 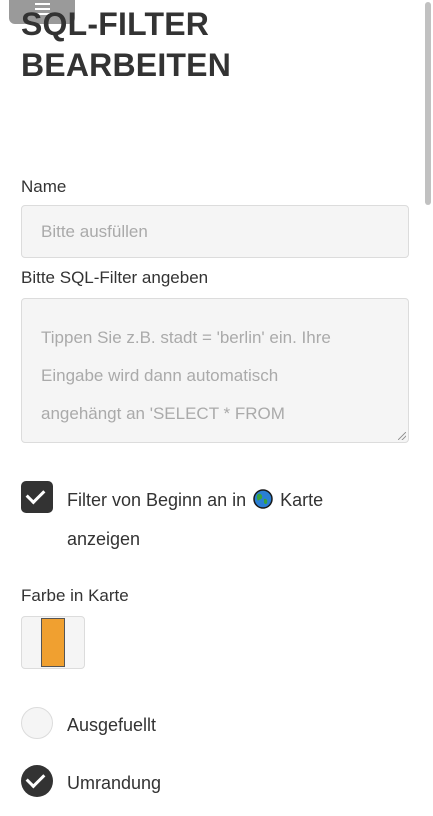 What do you see at coordinates (302, 500) in the screenshot?
I see `show-on-start-text-after-icon: Karte` at bounding box center [302, 500].